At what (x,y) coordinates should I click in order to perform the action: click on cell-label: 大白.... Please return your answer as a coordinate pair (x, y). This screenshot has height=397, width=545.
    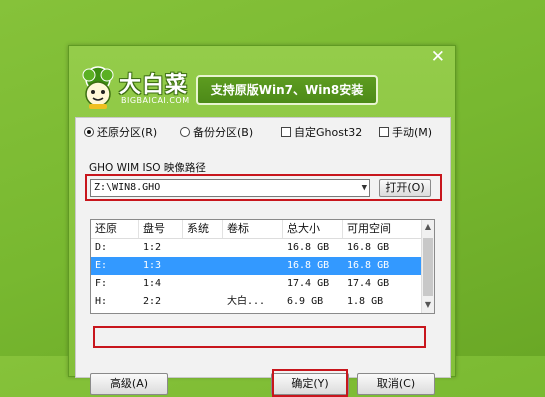
    Looking at the image, I should click on (246, 301).